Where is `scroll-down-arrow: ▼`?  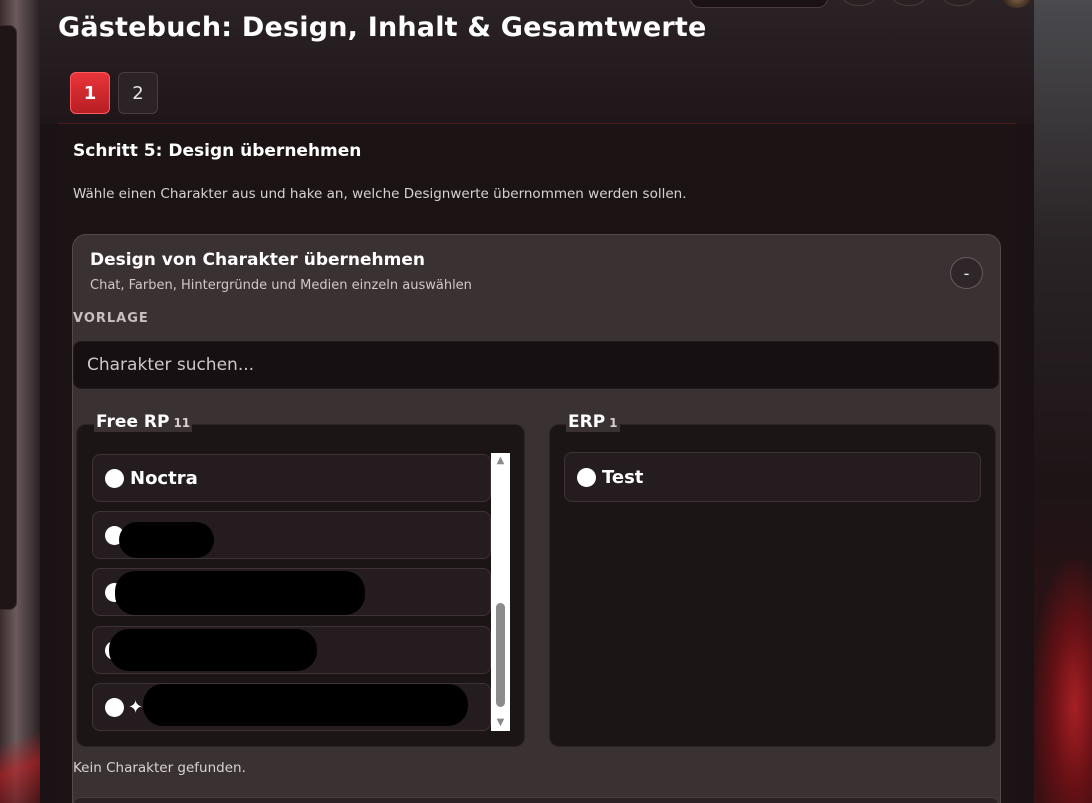 scroll-down-arrow: ▼ is located at coordinates (500, 723).